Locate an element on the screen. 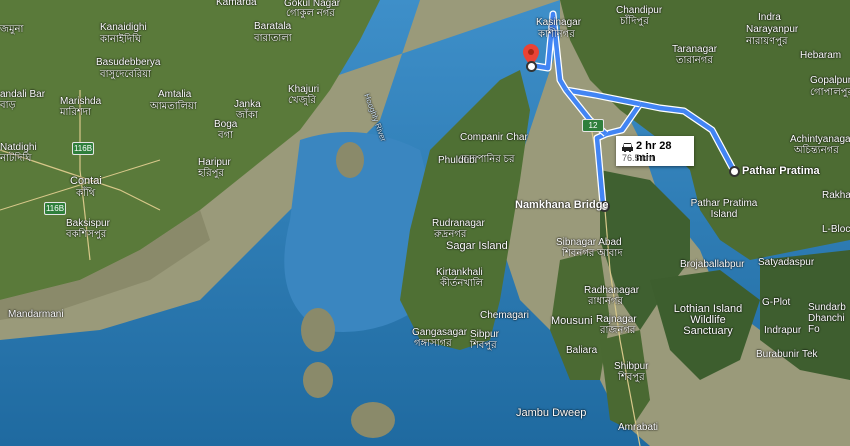  place-label: নাটদিঘি is located at coordinates (16, 158).